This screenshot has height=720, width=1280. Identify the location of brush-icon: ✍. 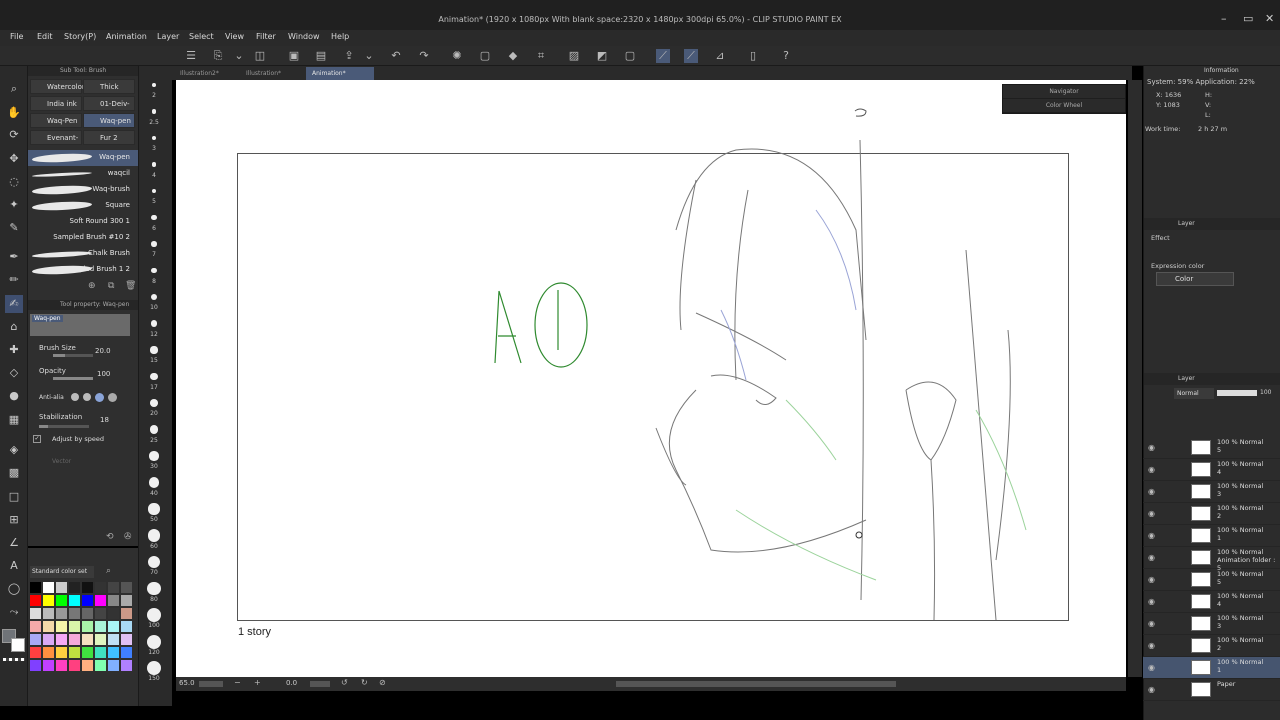
(14, 304).